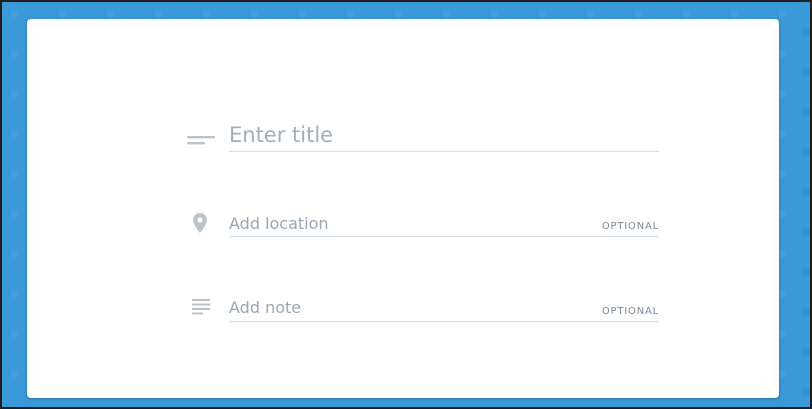 The image size is (812, 409). What do you see at coordinates (281, 135) in the screenshot?
I see `title-input: Enter title` at bounding box center [281, 135].